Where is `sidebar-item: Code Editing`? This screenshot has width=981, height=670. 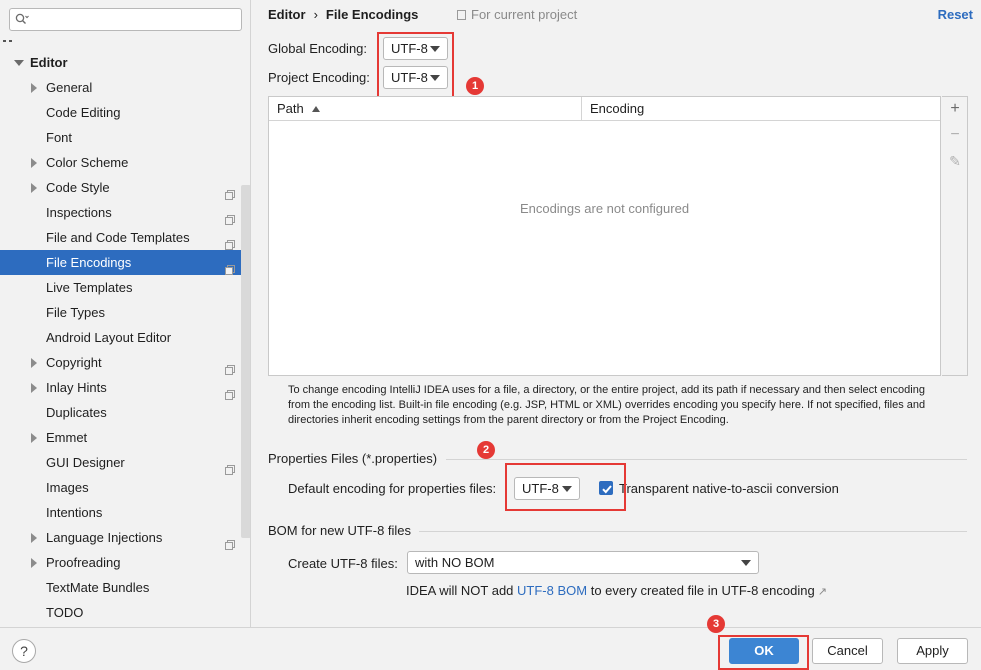
sidebar-item: Code Editing is located at coordinates (125, 112).